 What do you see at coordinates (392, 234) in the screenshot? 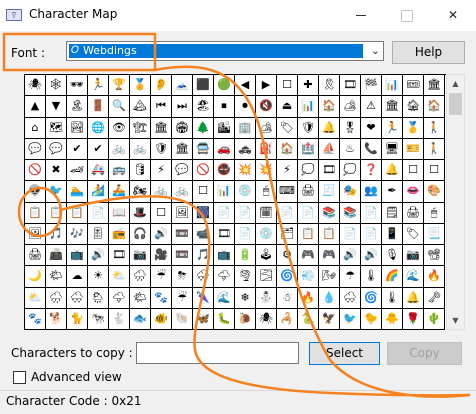
I see `character-cell: 📱` at bounding box center [392, 234].